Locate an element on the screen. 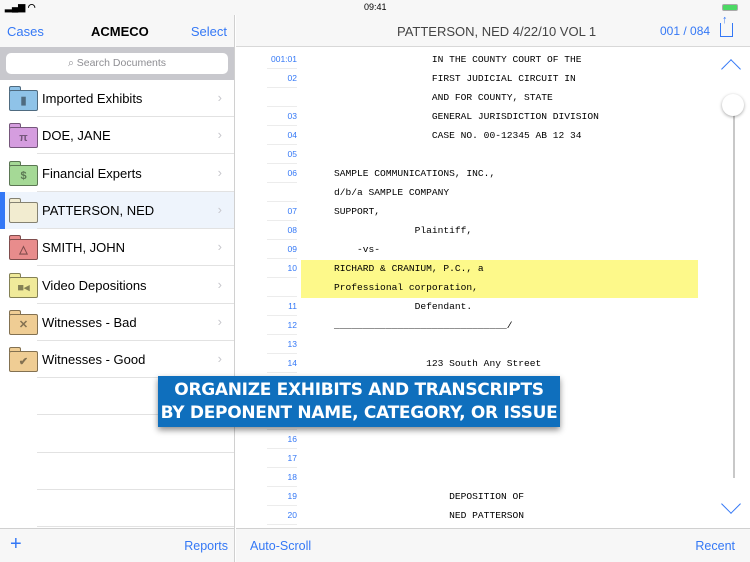 Image resolution: width=750 pixels, height=562 pixels. transcript-line: SUPPORT, is located at coordinates (357, 211).